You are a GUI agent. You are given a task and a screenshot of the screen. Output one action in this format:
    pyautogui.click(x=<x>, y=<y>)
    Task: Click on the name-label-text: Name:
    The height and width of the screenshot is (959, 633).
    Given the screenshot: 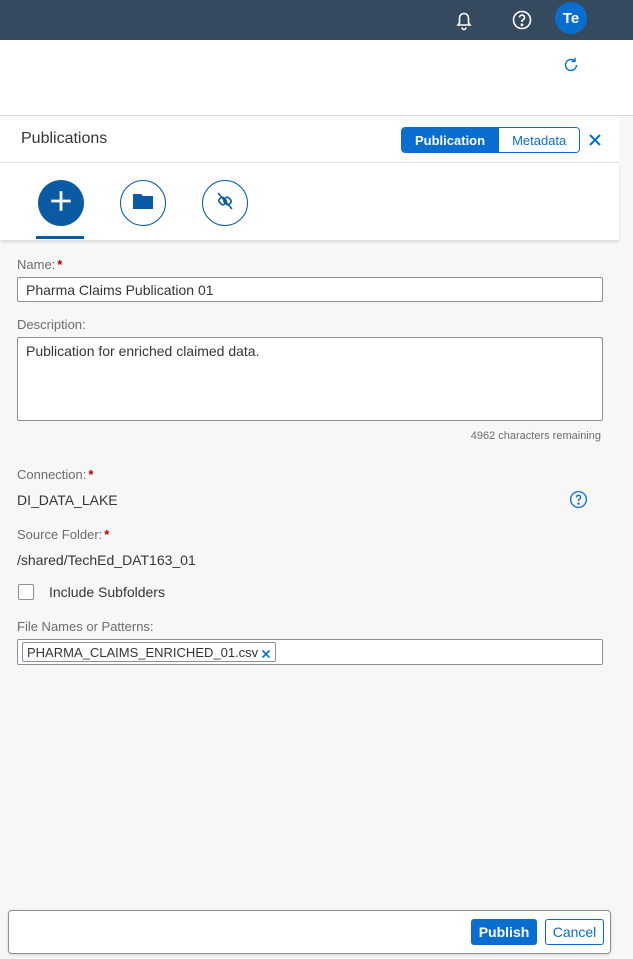 What is the action you would take?
    pyautogui.click(x=36, y=264)
    